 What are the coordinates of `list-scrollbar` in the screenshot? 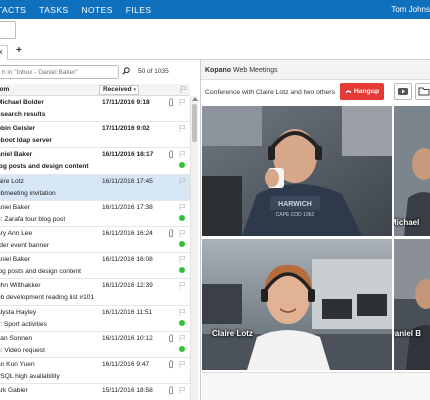 It's located at (194, 248).